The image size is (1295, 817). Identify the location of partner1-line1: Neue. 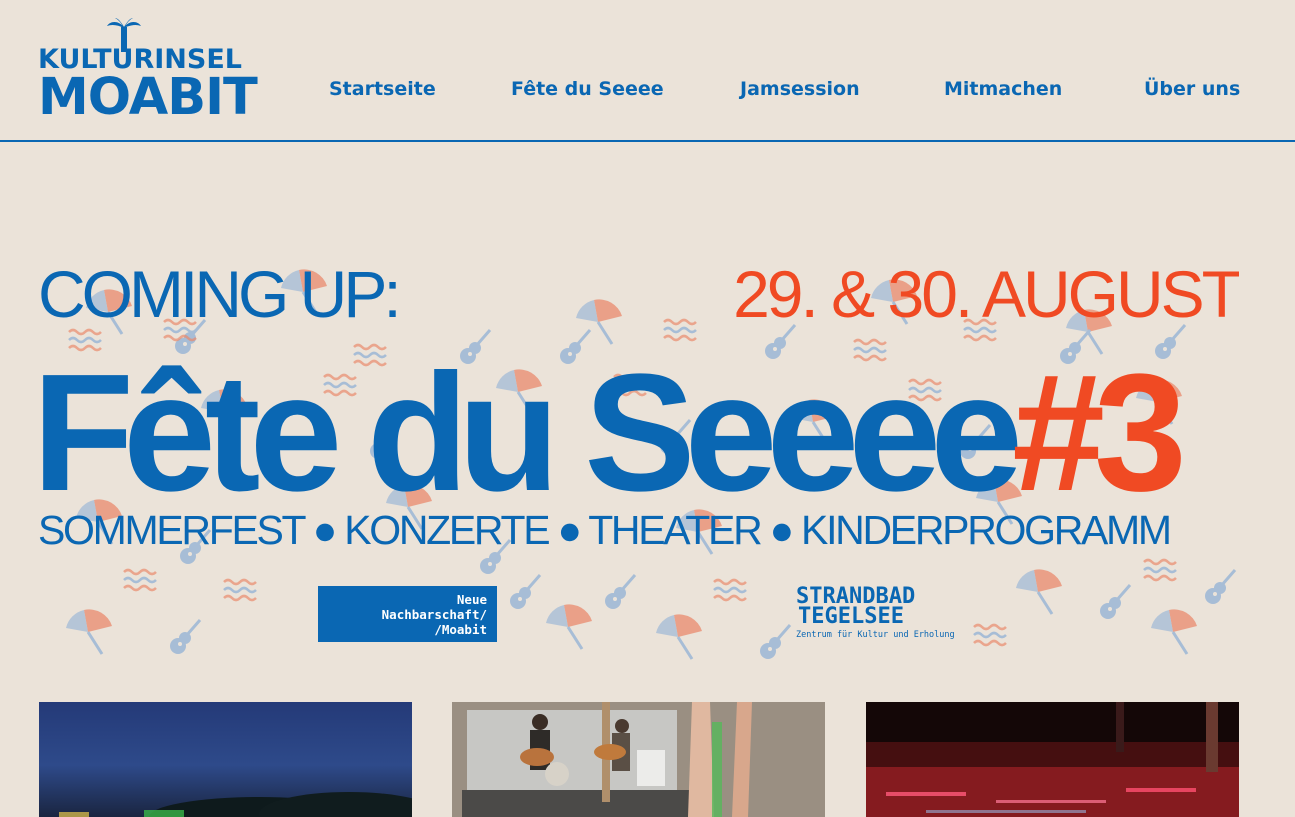
(471, 599).